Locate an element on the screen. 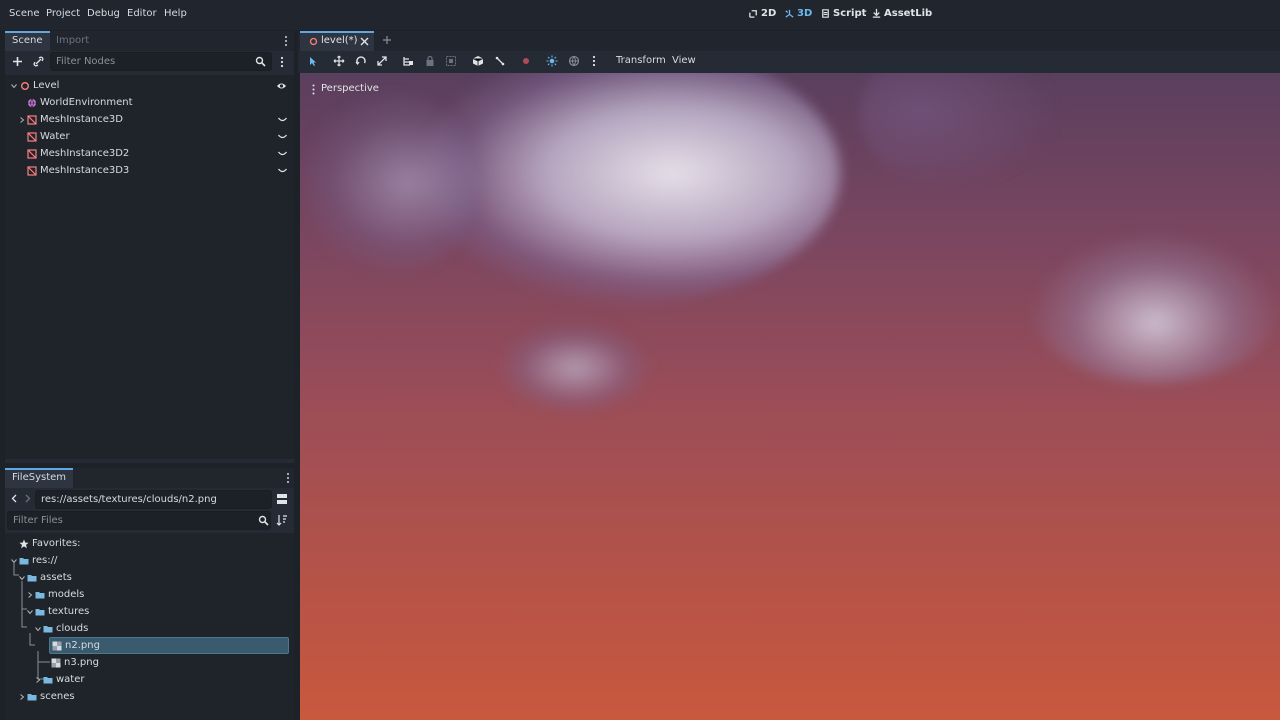 Image resolution: width=1280 pixels, height=720 pixels. visibility-eye-icon is located at coordinates (281, 86).